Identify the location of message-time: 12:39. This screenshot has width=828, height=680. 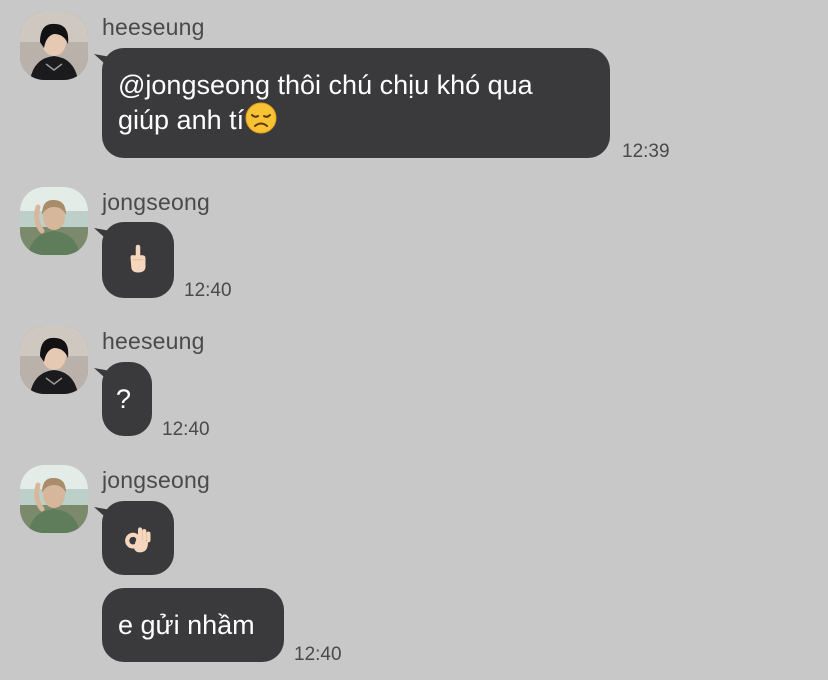
(646, 151).